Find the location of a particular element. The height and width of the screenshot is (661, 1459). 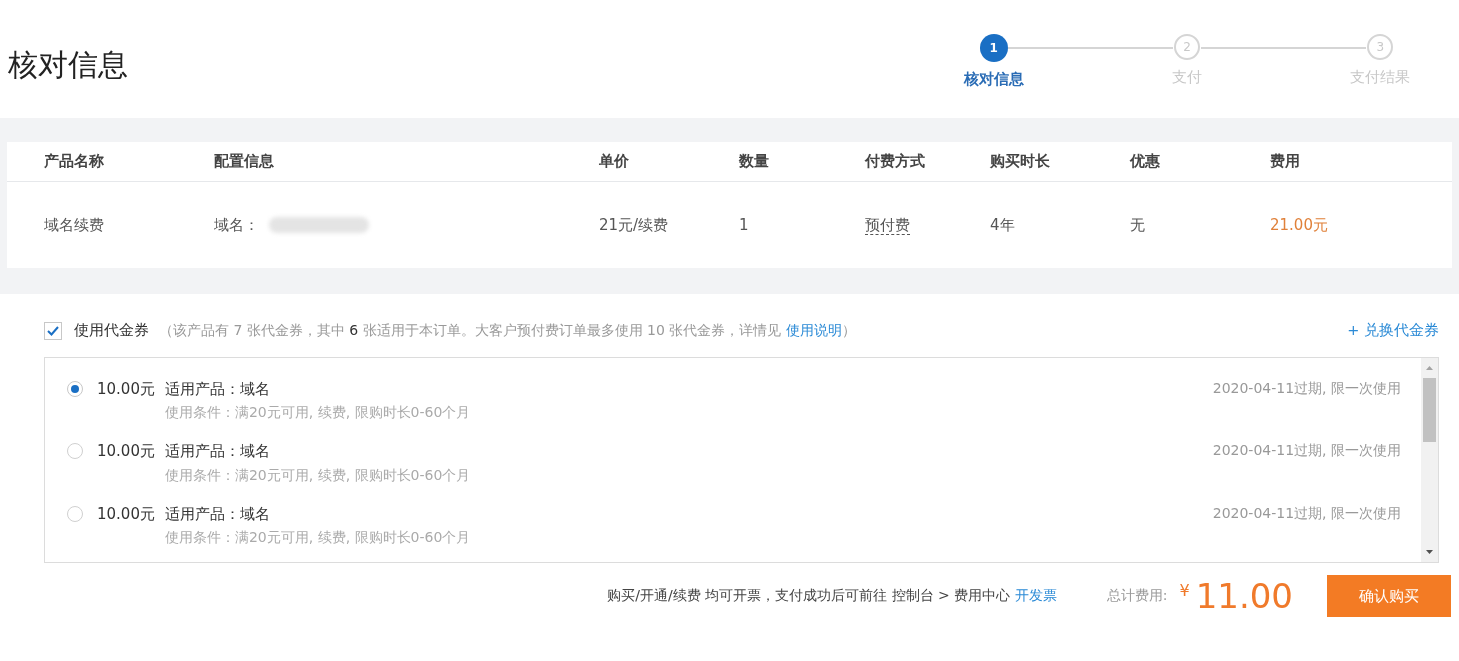

usage-link: 使用说明 is located at coordinates (813, 330).